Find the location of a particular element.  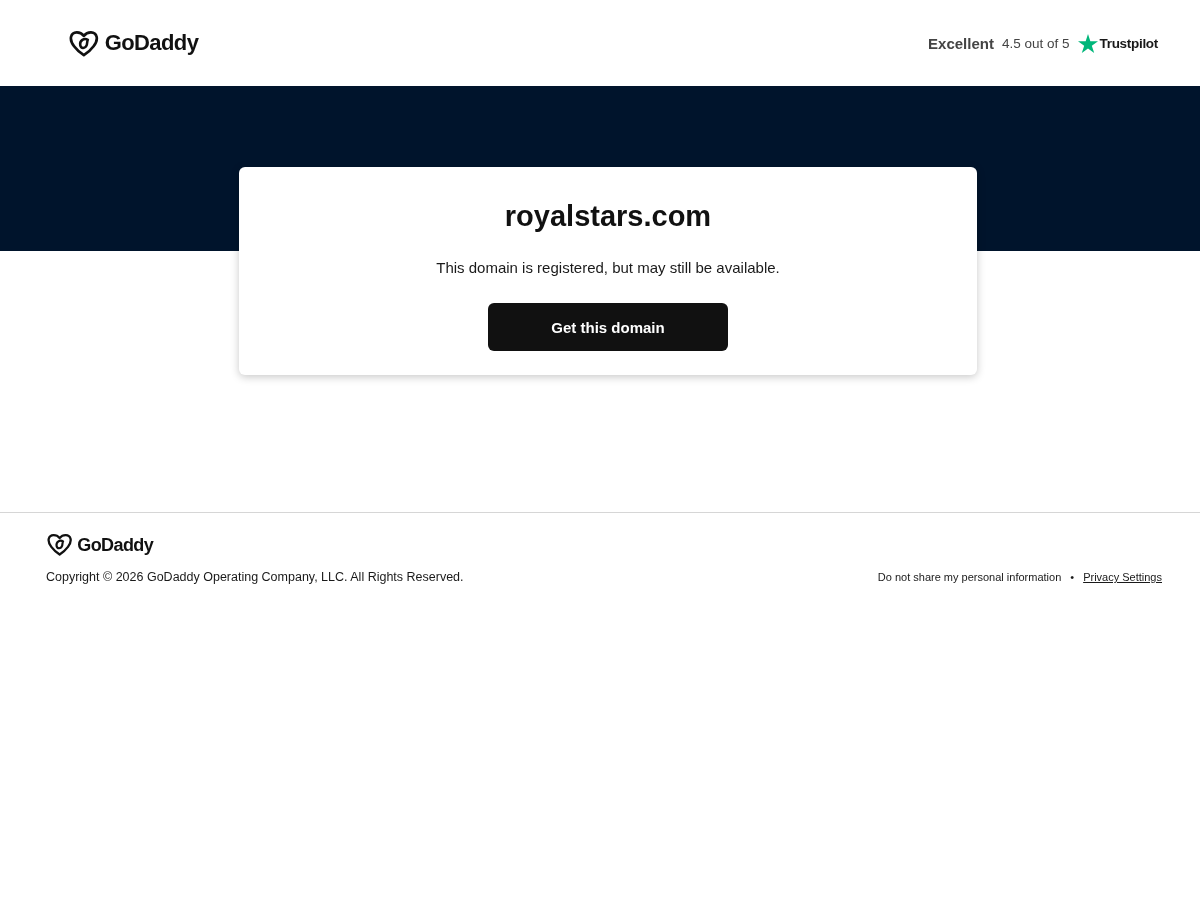

copyright-text: Copyright © 2026 GoDaddy Operating Company, LLC. All Rights Reserved. is located at coordinates (255, 577).